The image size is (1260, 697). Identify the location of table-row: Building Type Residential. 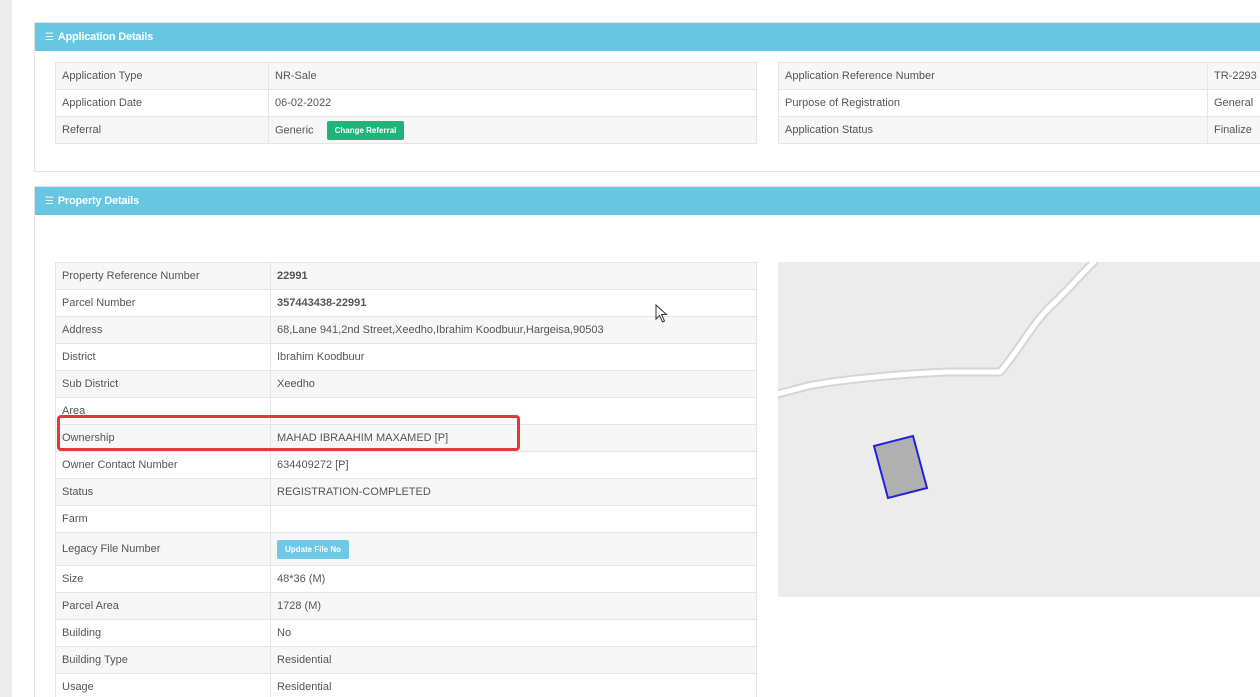
(406, 660).